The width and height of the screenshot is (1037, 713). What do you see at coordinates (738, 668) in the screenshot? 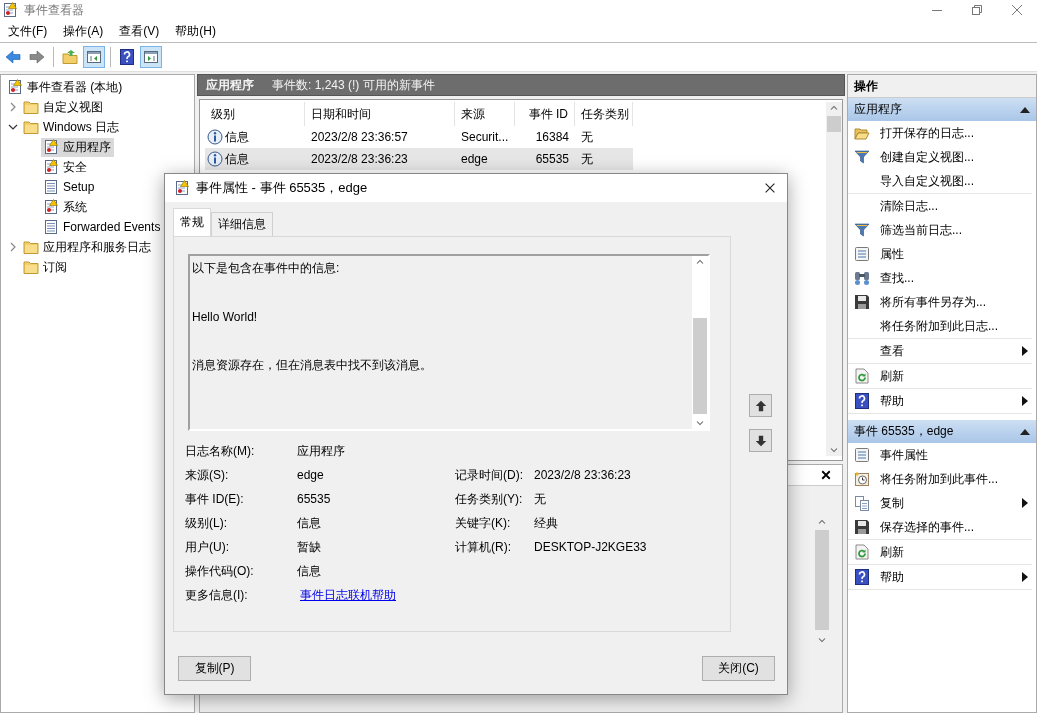
I see `dialog-button: 关闭(C)` at bounding box center [738, 668].